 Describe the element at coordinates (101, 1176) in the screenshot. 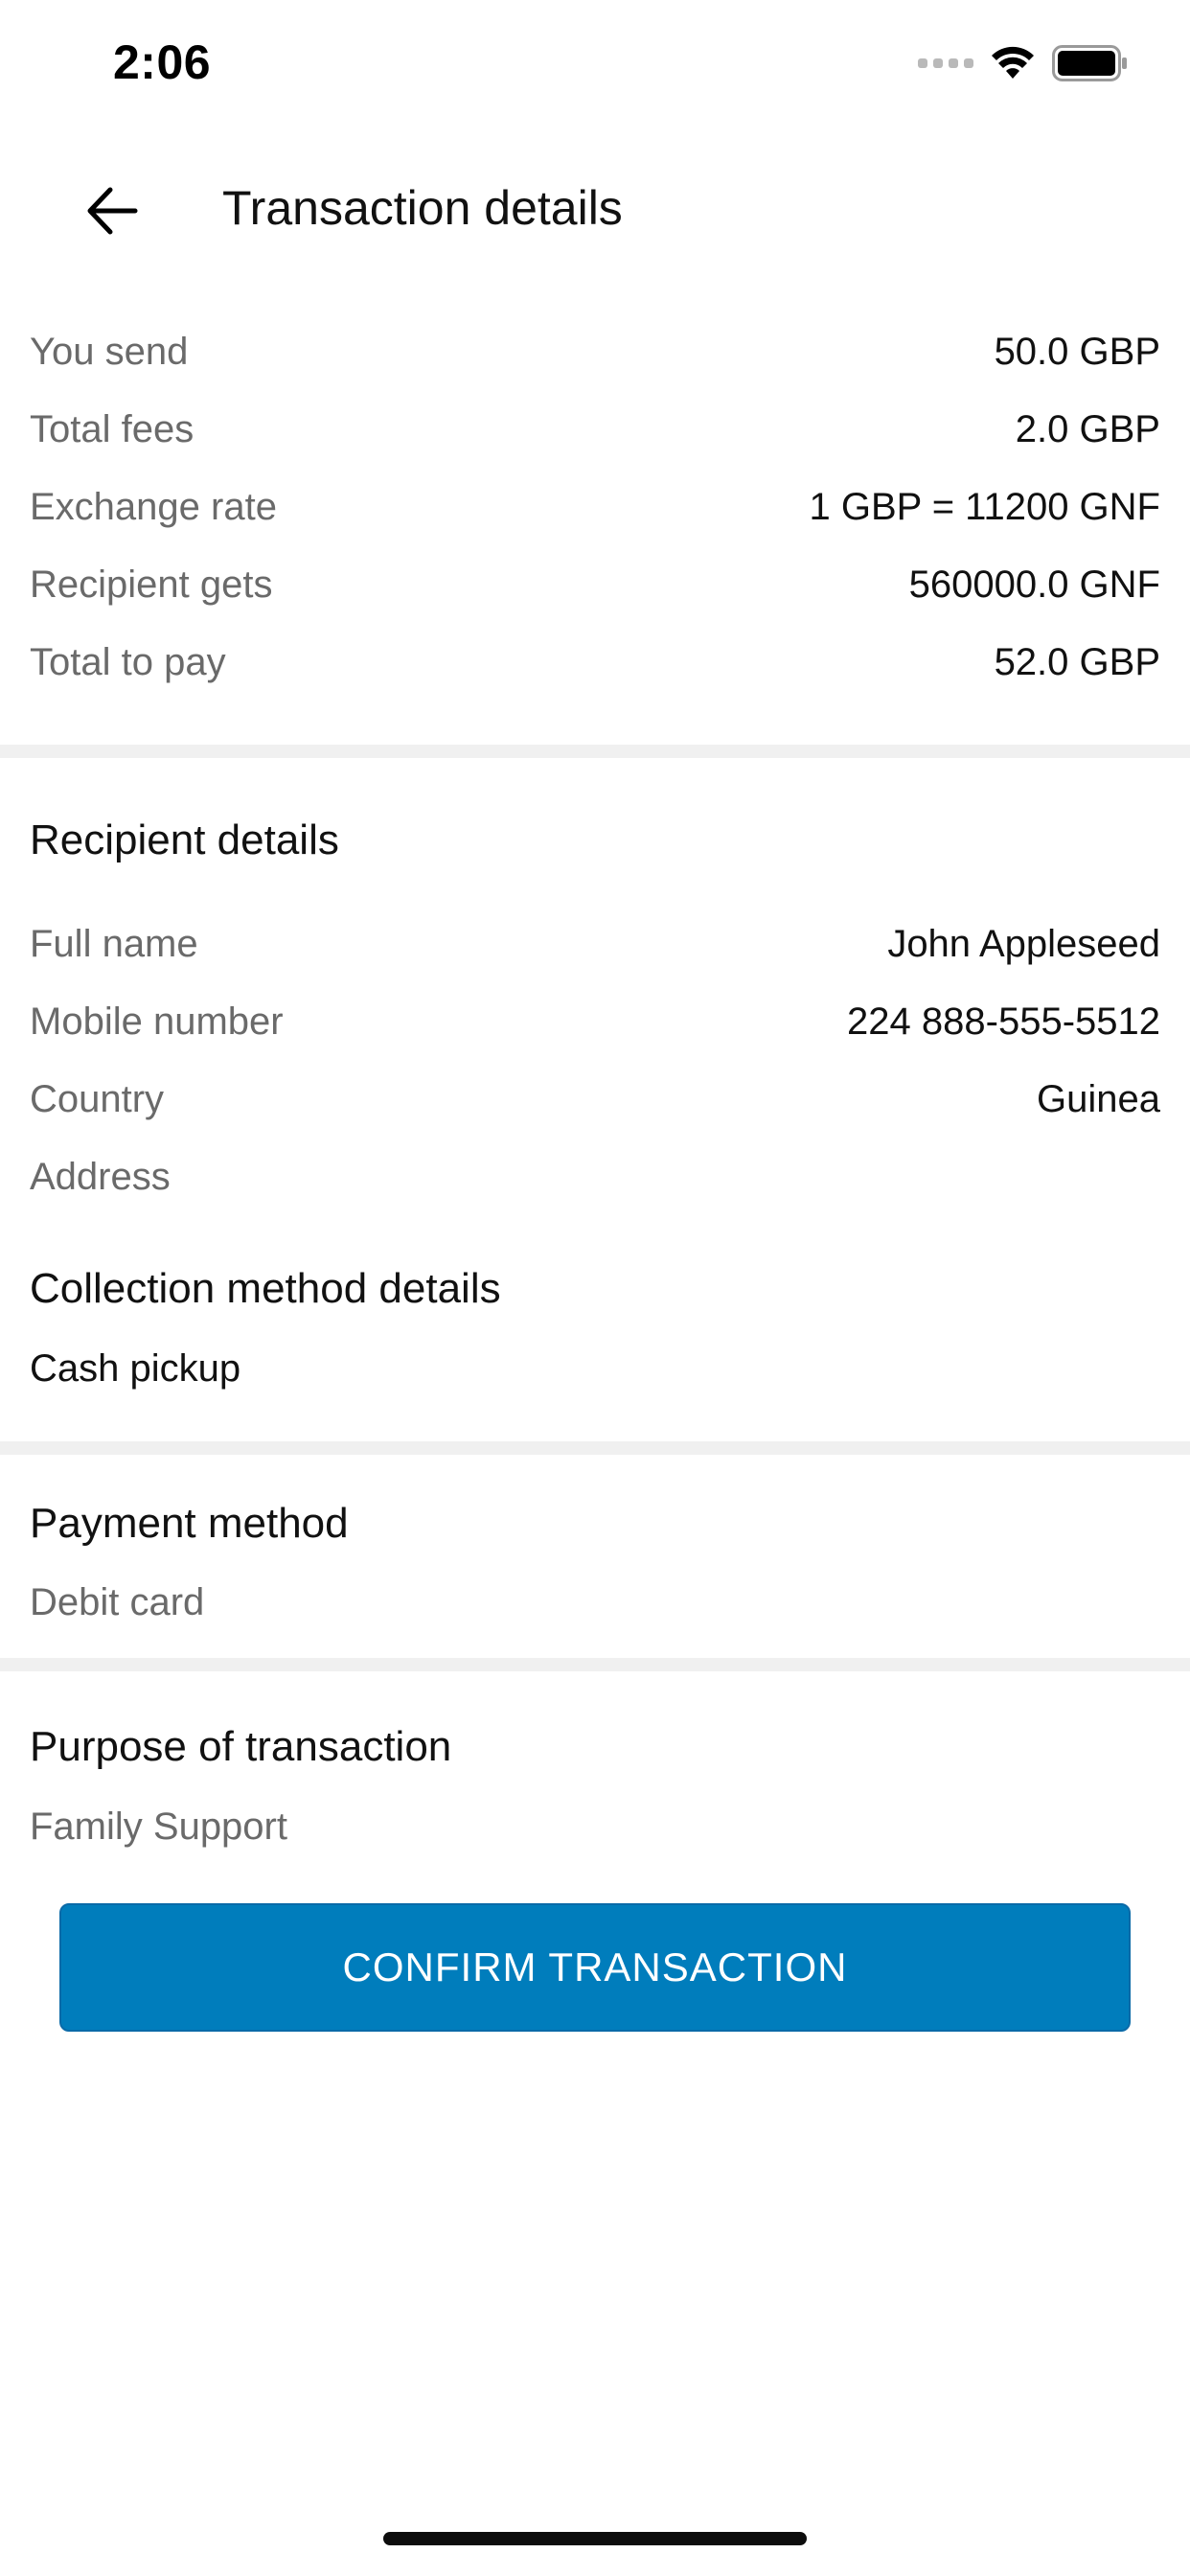

I see `row-label: Address` at that location.